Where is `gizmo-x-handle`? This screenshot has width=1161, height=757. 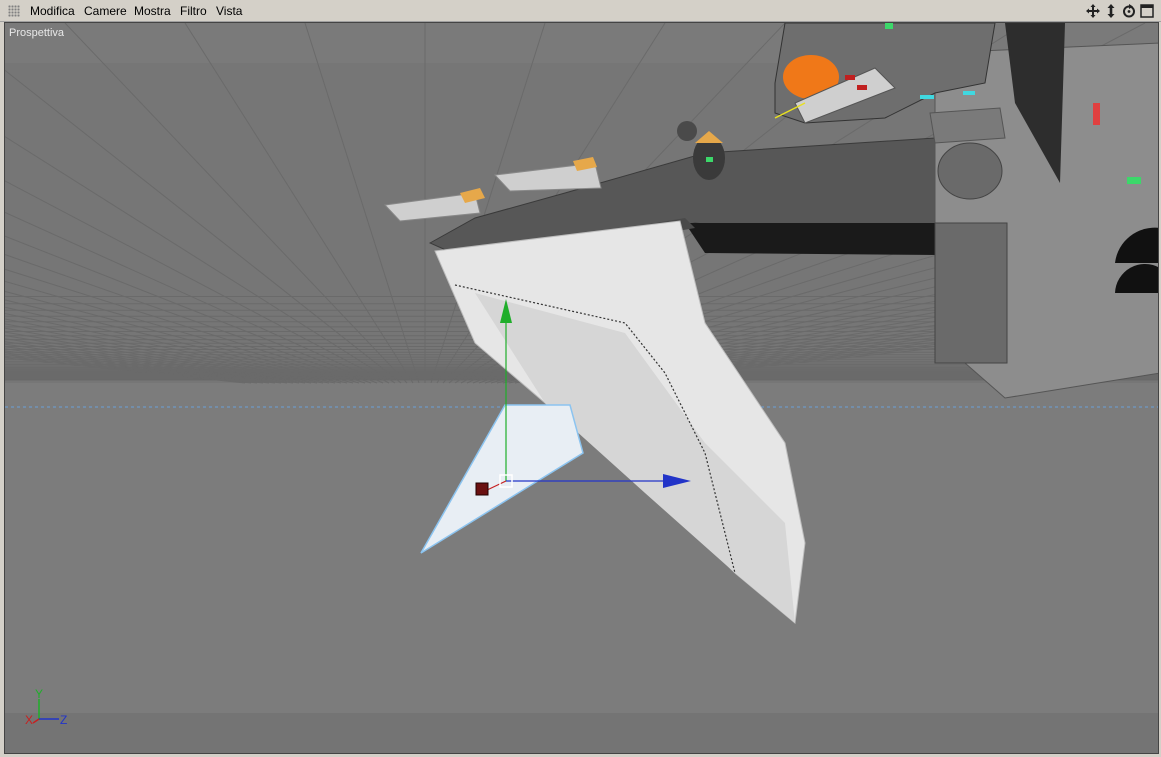 gizmo-x-handle is located at coordinates (482, 489).